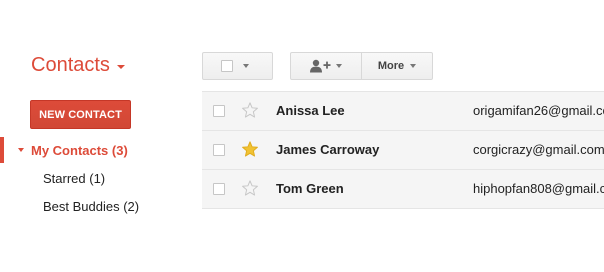 This screenshot has height=272, width=604. I want to click on add-person-icon, so click(320, 66).